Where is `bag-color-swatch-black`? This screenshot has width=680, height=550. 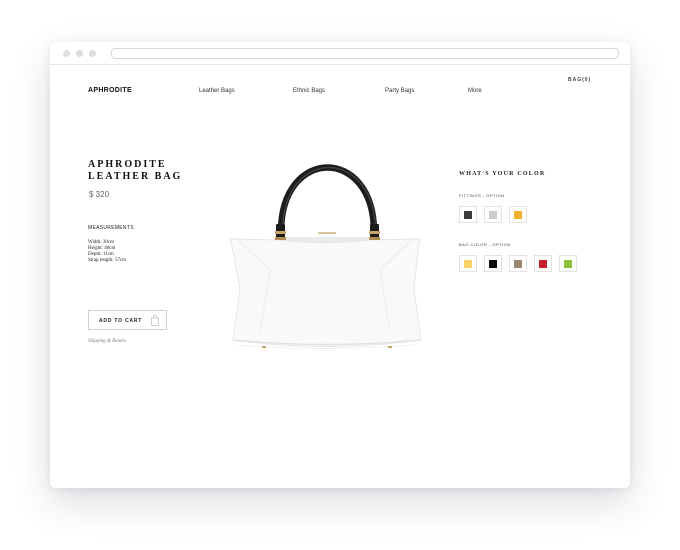 bag-color-swatch-black is located at coordinates (493, 263).